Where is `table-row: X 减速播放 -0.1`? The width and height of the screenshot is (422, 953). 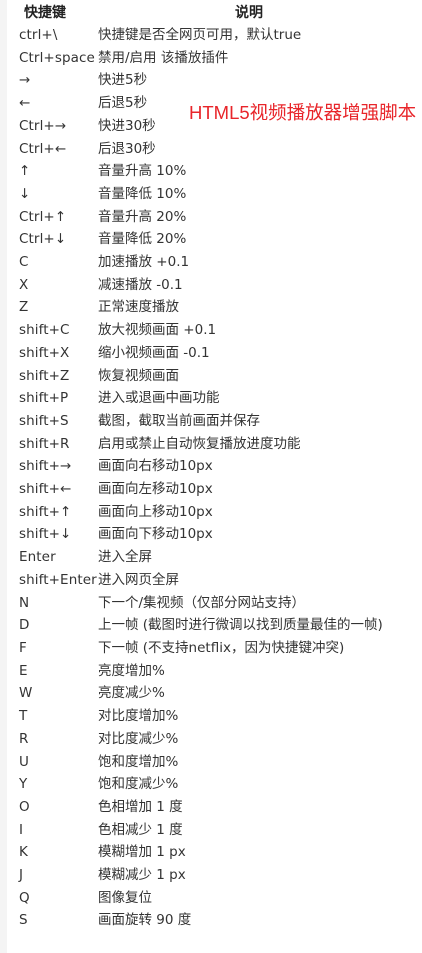 table-row: X 减速播放 -0.1 is located at coordinates (217, 285).